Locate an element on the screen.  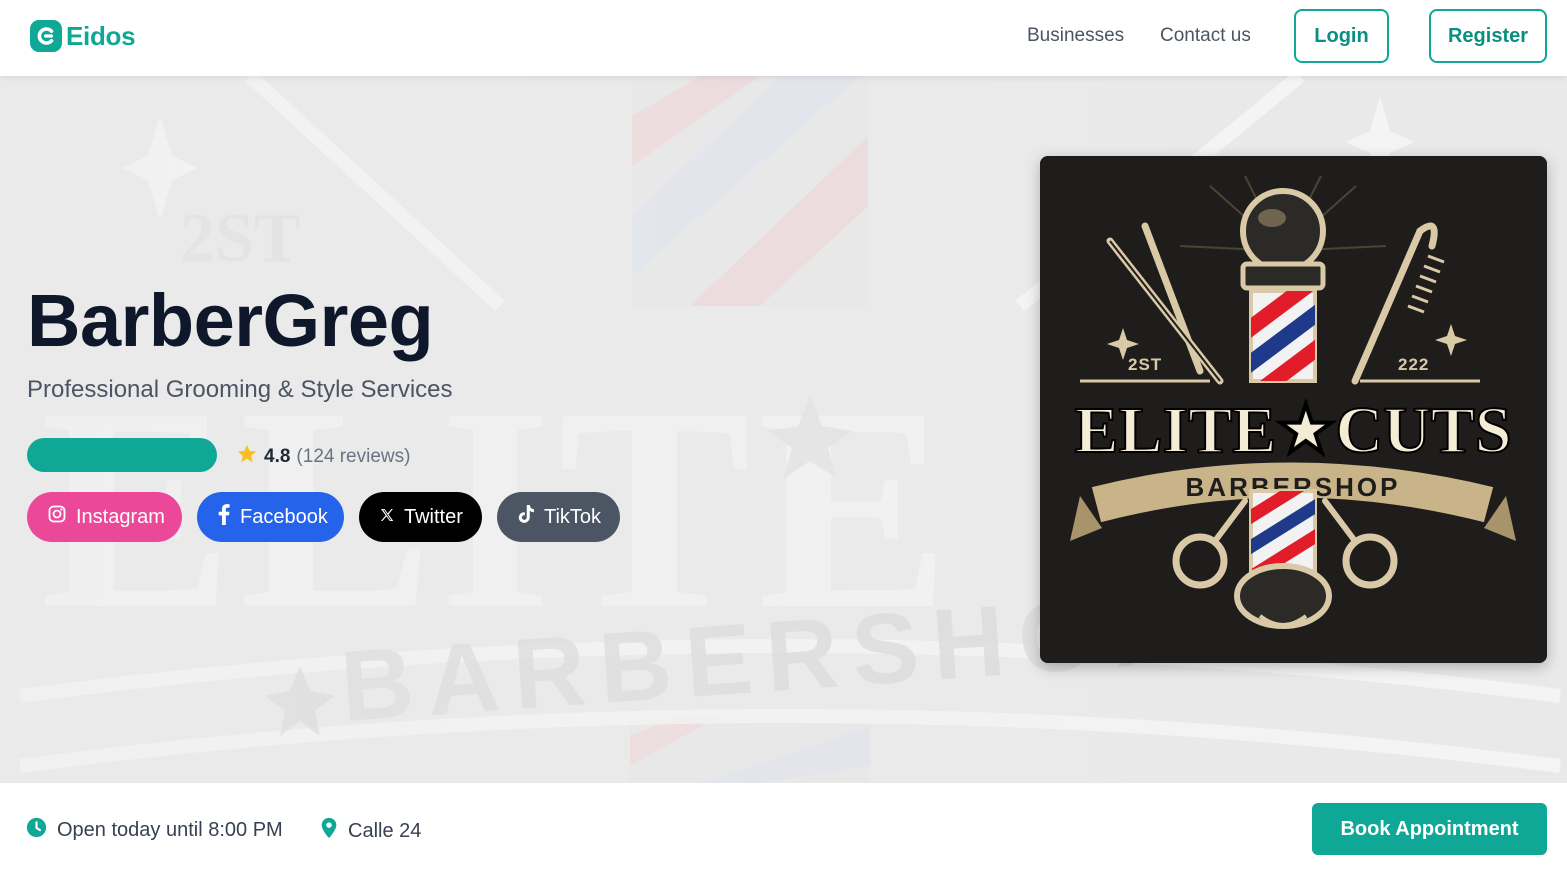
facebook-icon is located at coordinates (224, 517).